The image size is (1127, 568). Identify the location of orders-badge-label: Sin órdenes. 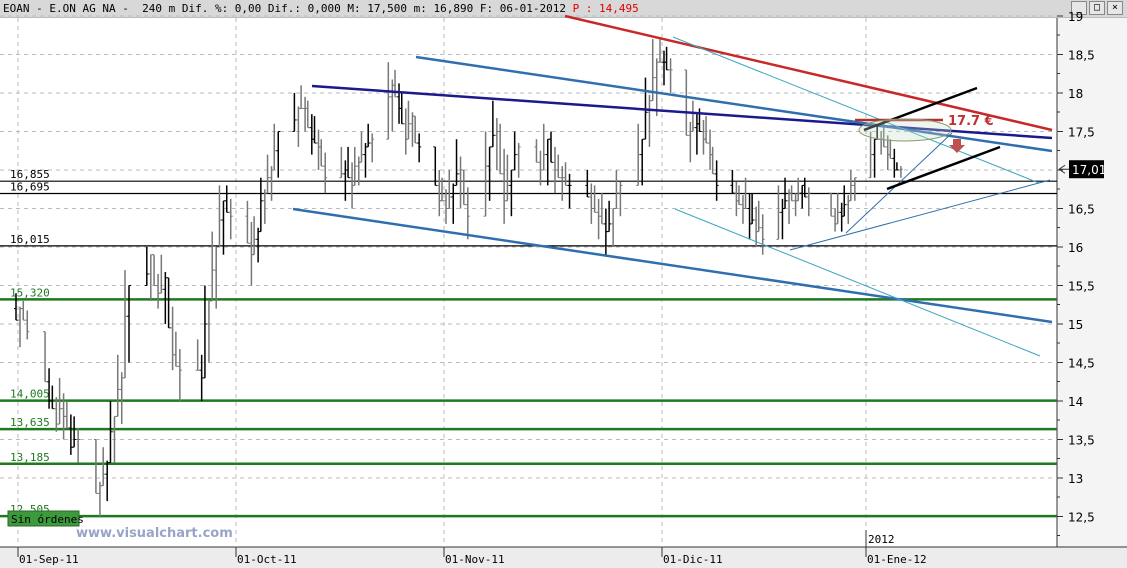
(47, 519).